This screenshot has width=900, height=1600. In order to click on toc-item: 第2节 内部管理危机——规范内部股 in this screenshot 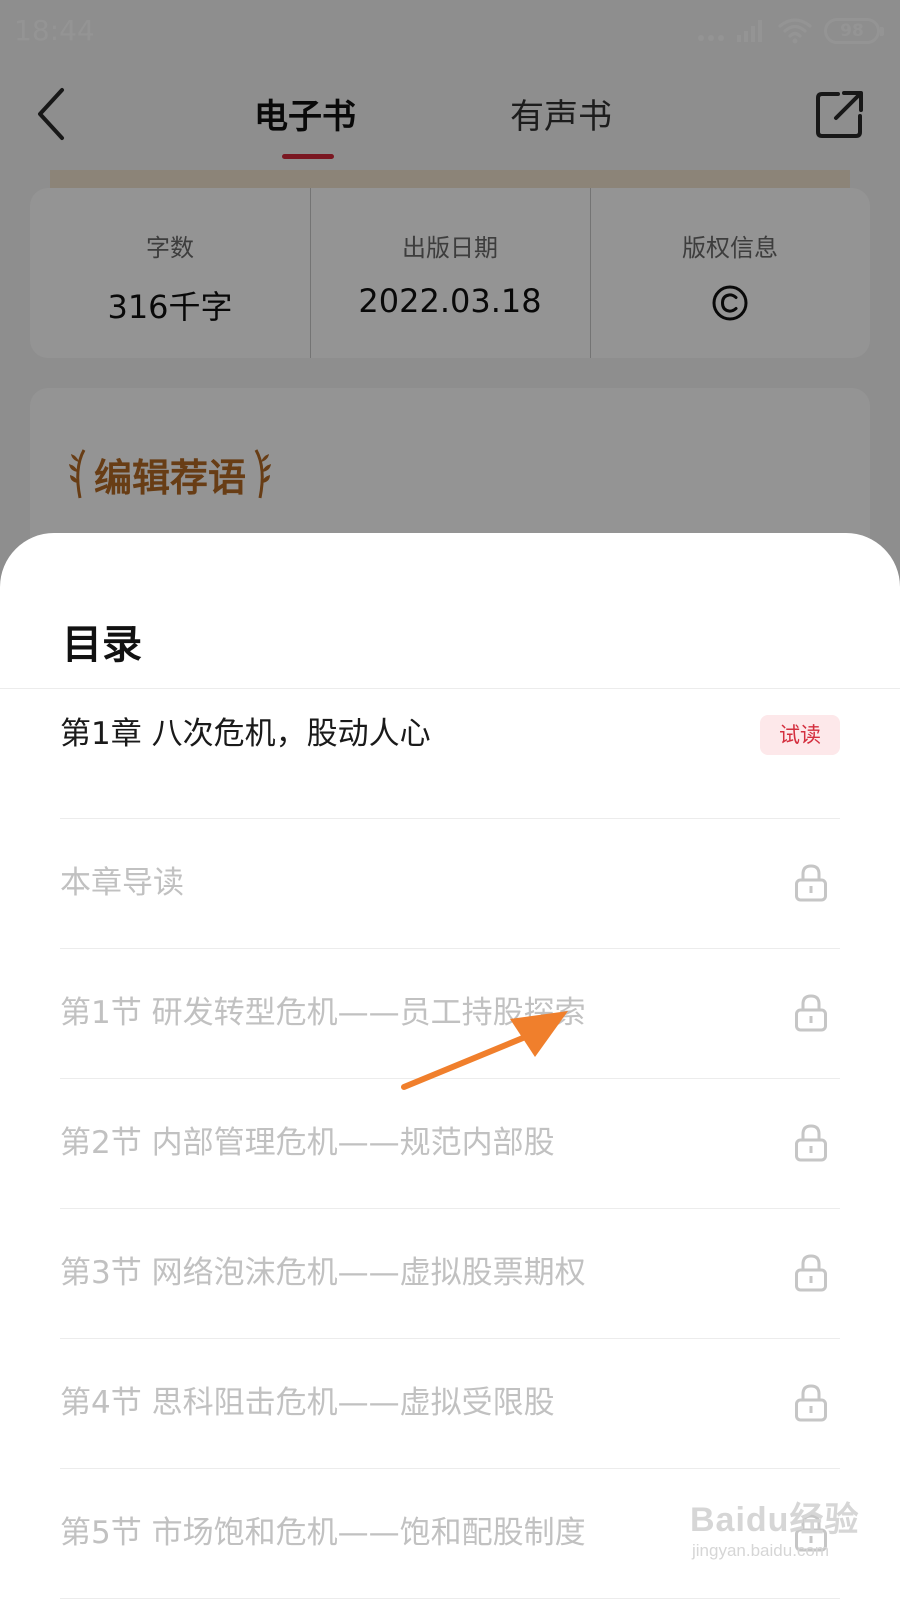, I will do `click(450, 1144)`.